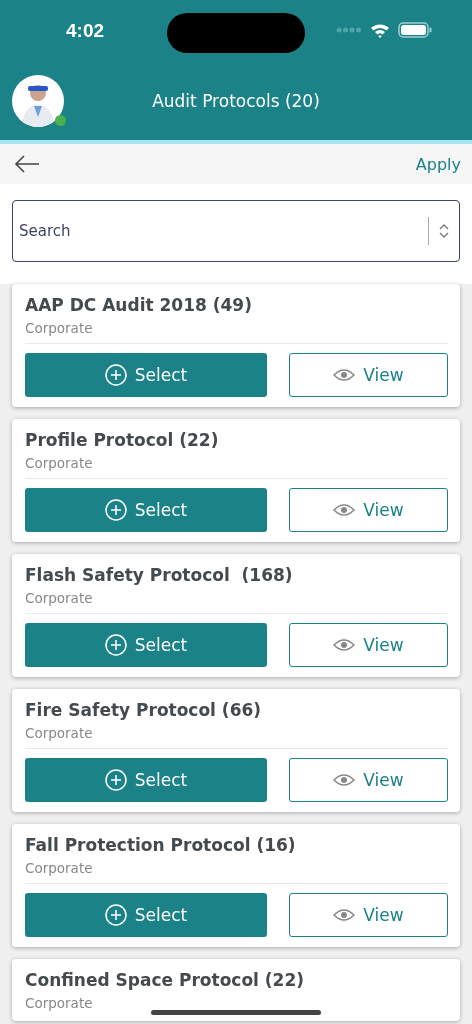 Image resolution: width=472 pixels, height=1024 pixels. I want to click on sort-chevrons-icon, so click(444, 231).